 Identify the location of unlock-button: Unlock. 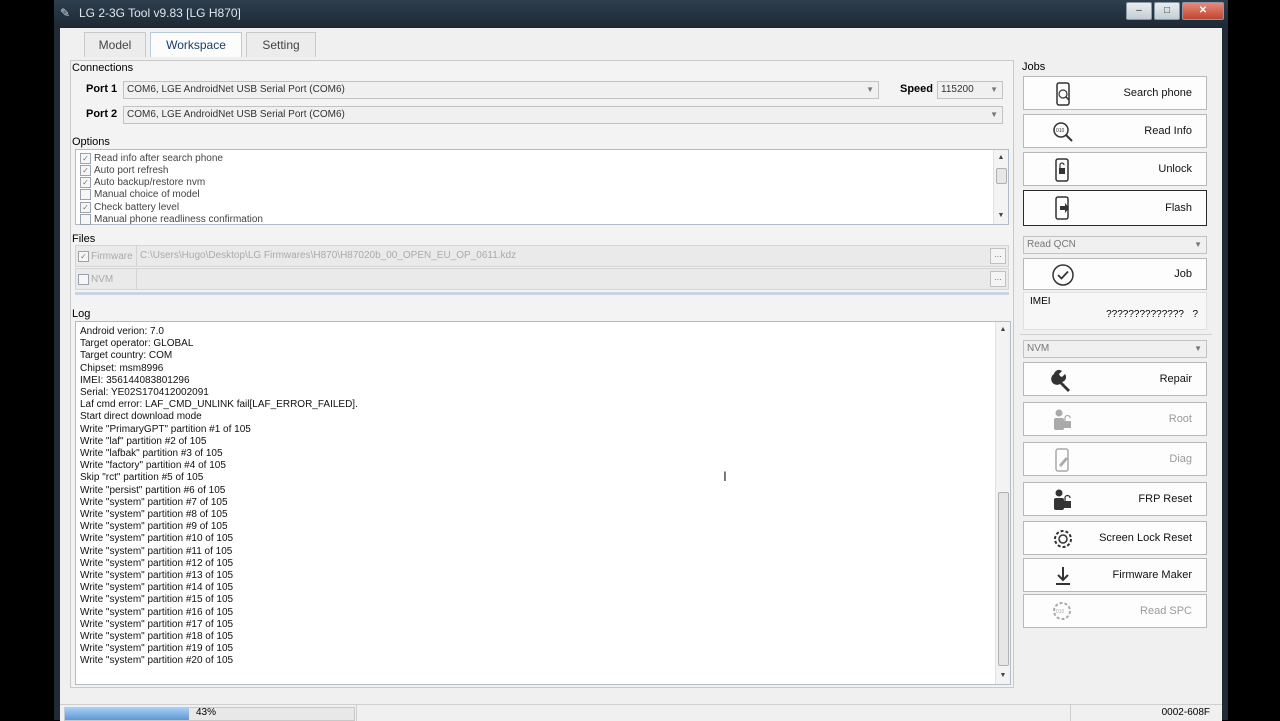
(1115, 169).